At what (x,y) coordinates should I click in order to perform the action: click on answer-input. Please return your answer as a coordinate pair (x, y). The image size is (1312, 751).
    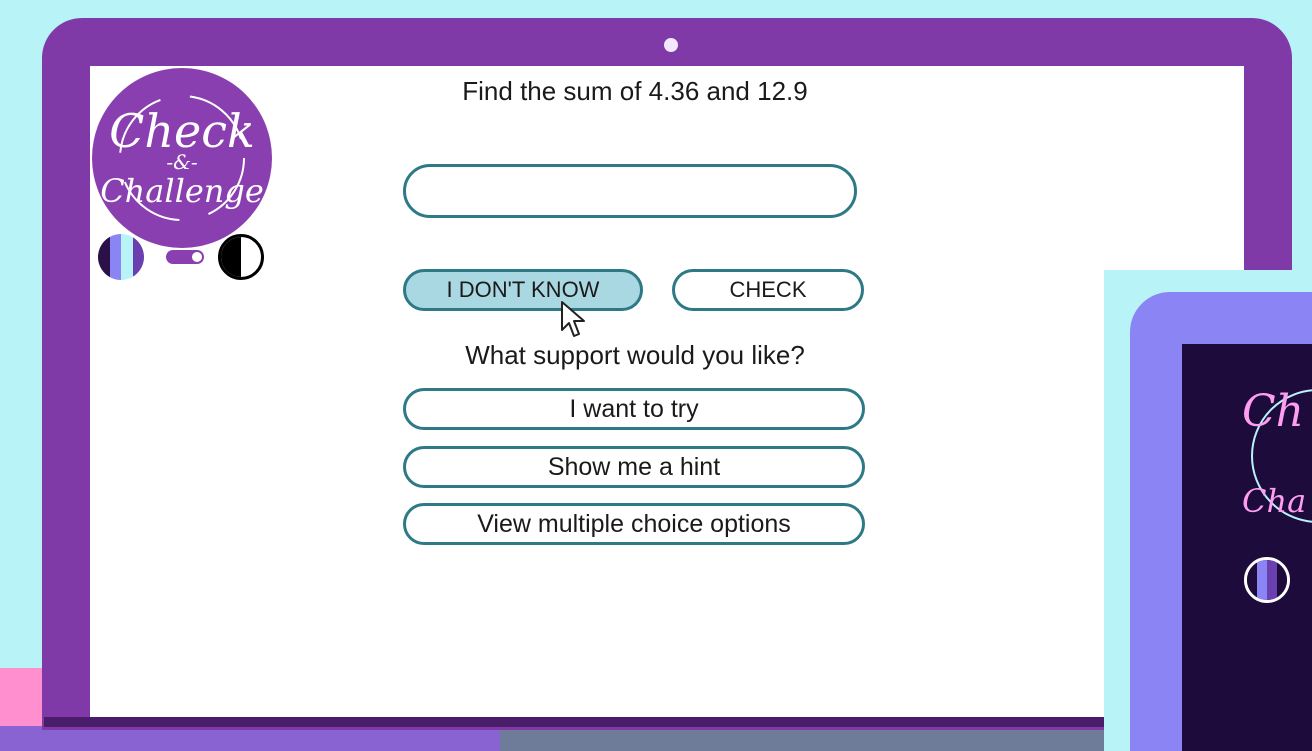
    Looking at the image, I should click on (630, 191).